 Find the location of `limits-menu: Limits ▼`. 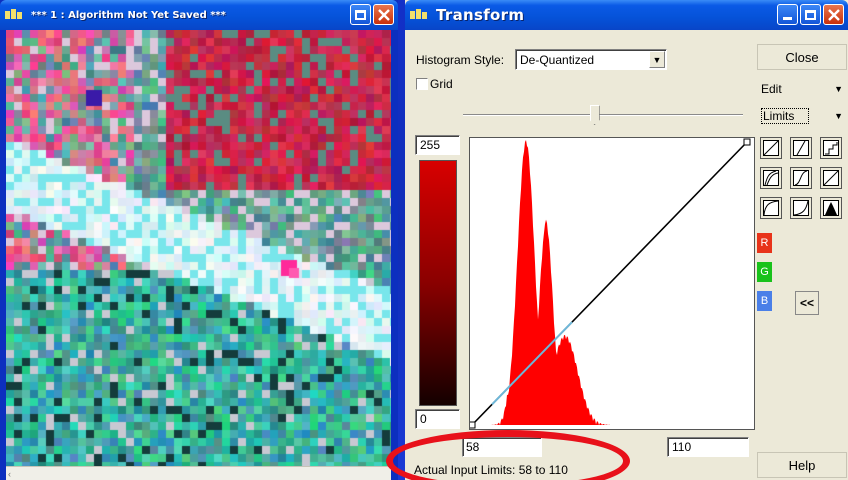

limits-menu: Limits ▼ is located at coordinates (802, 116).